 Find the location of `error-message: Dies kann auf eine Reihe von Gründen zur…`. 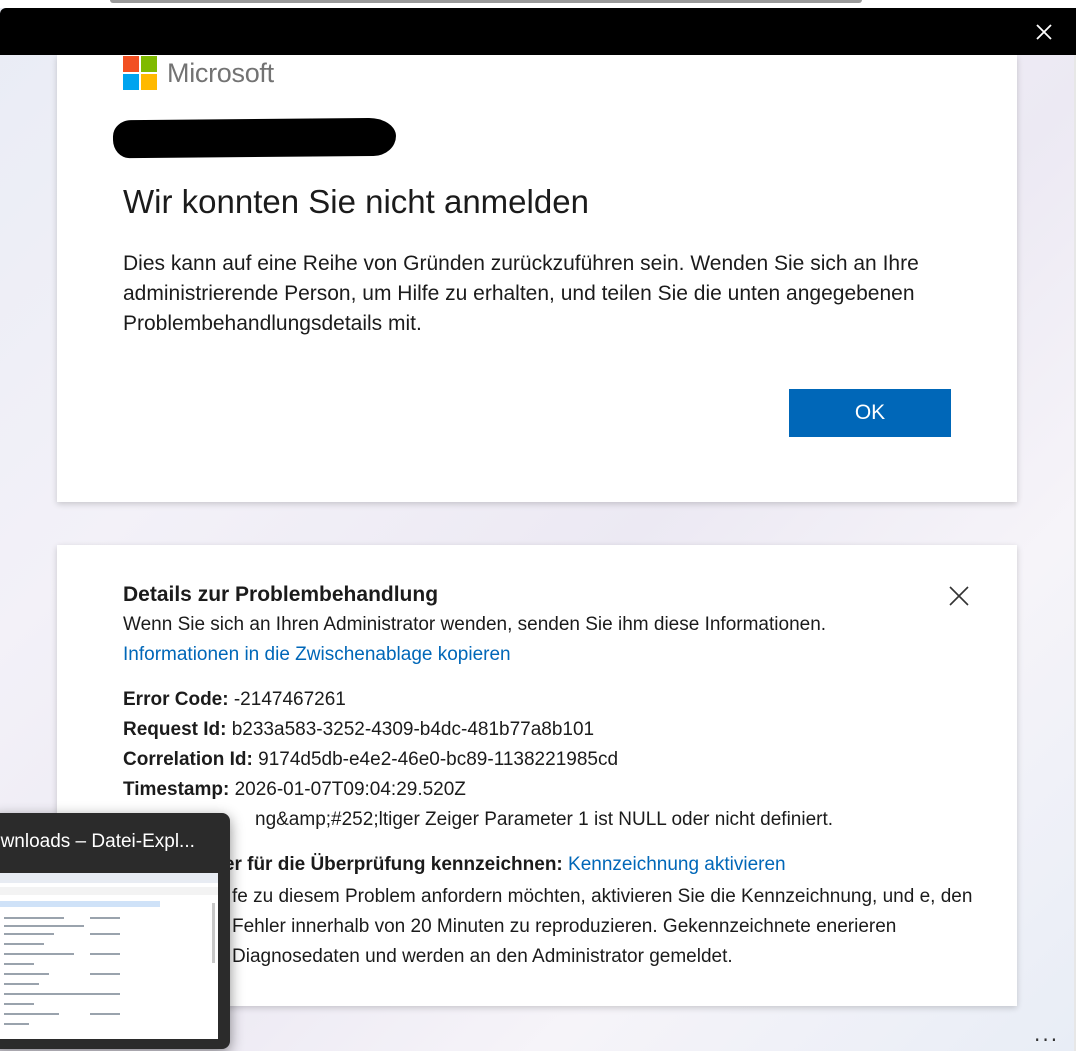

error-message: Dies kann auf eine Reihe von Gründen zur… is located at coordinates (521, 293).